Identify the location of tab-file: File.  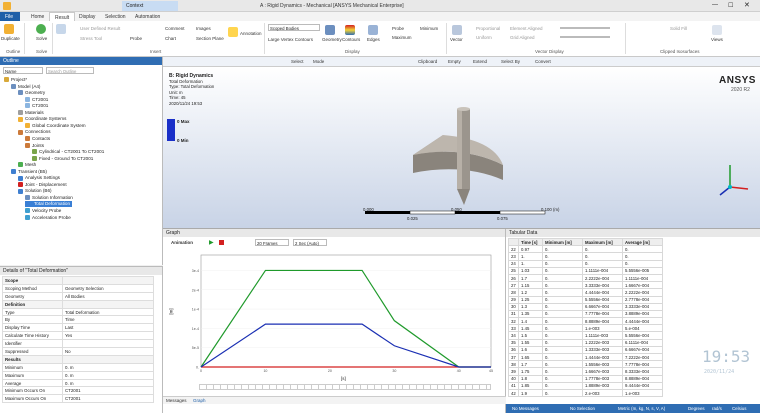
(10, 16).